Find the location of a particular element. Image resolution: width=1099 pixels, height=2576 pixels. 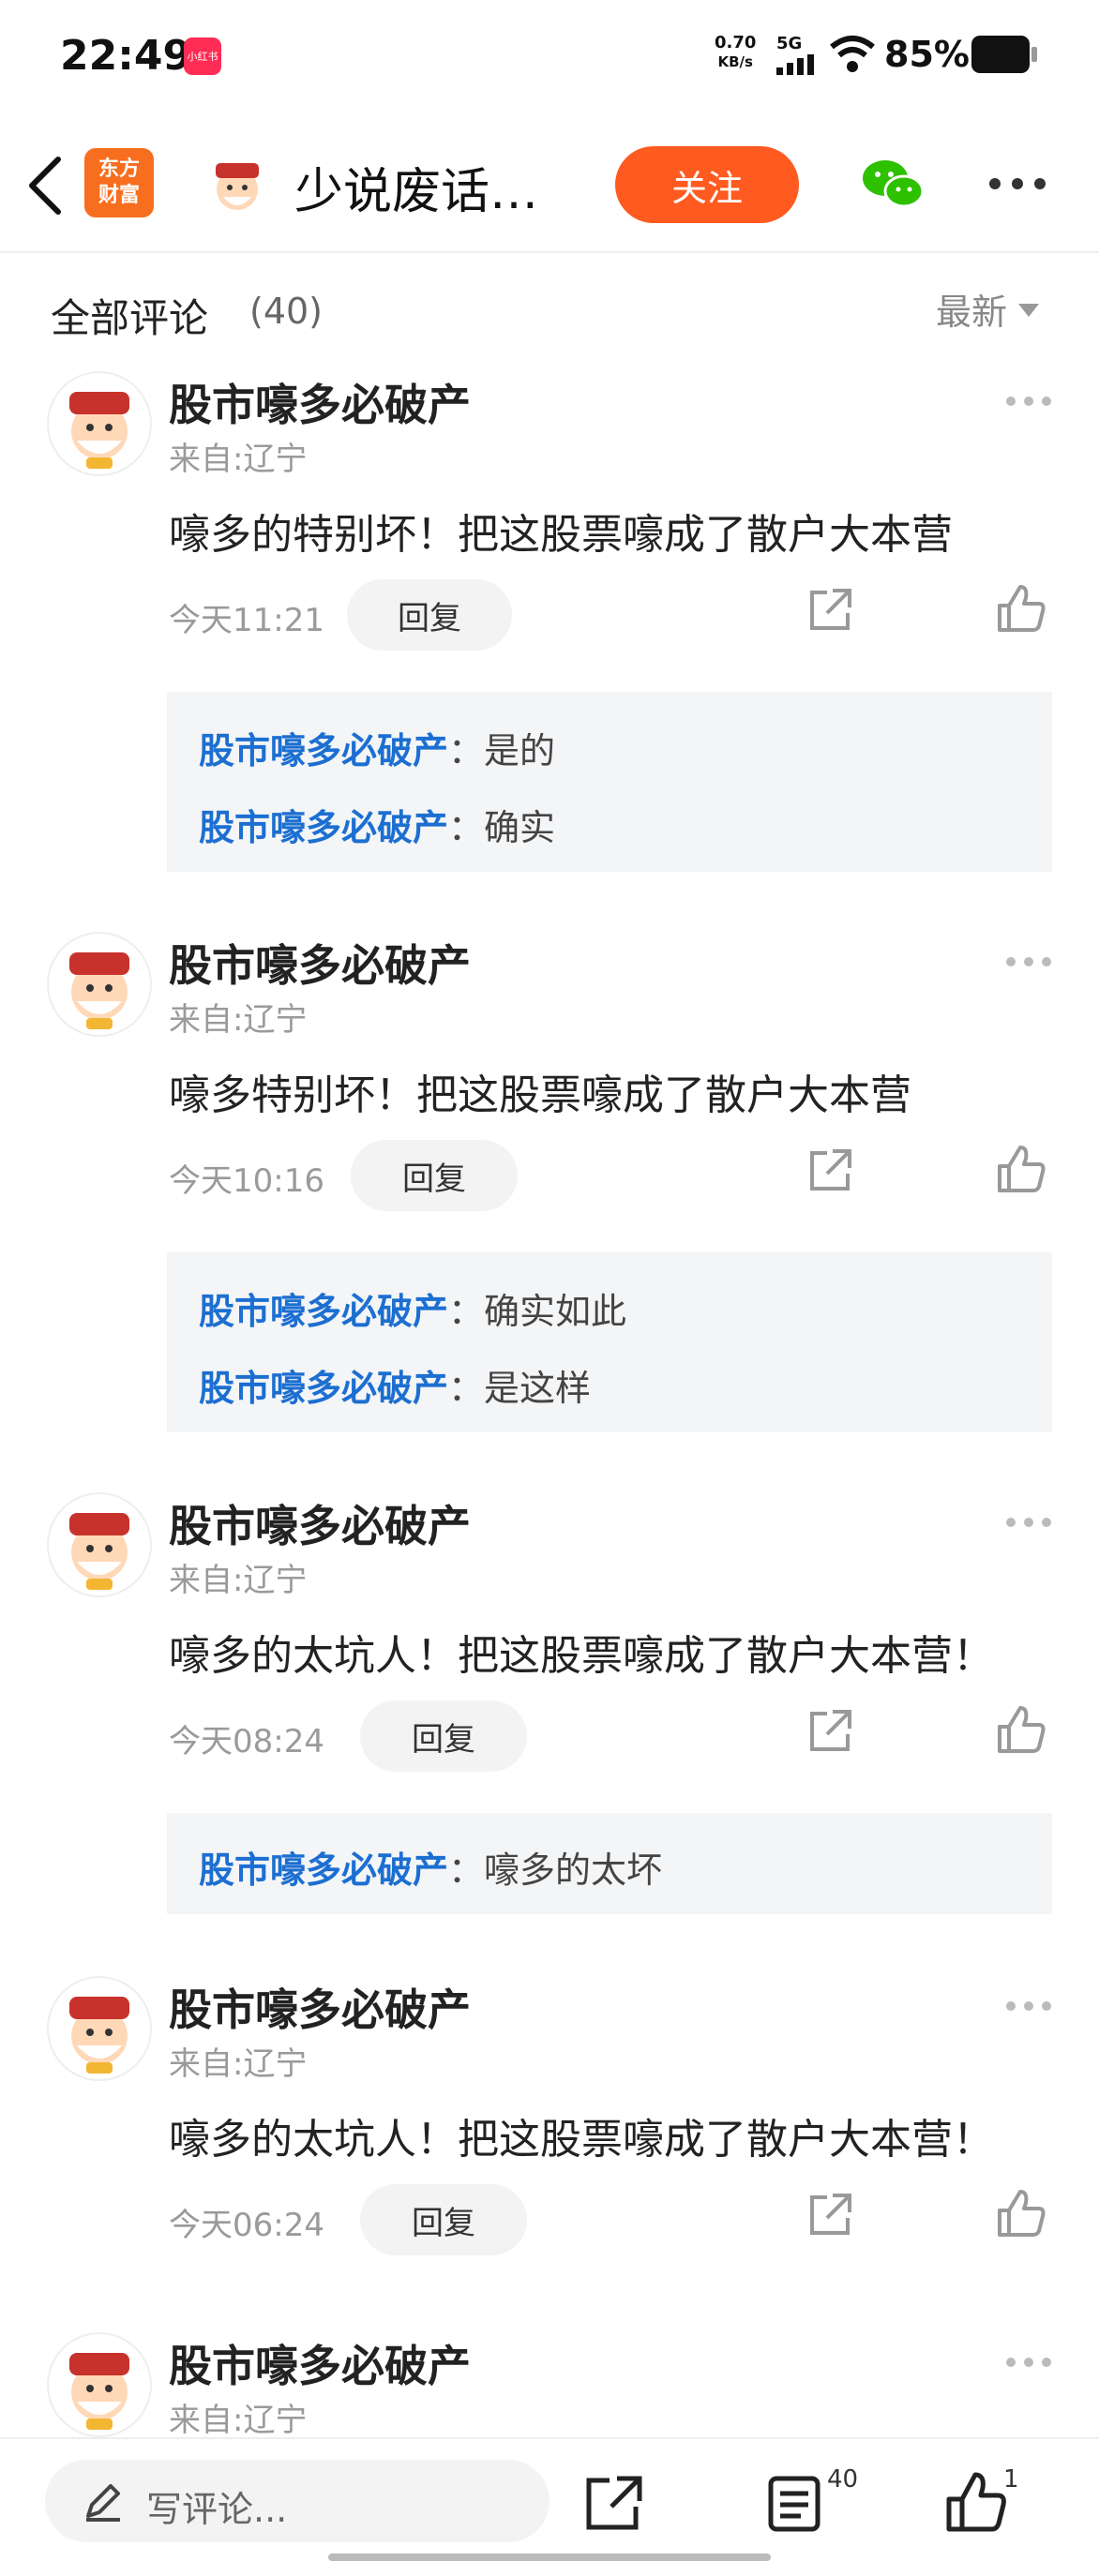

likes-badge: 1 is located at coordinates (1011, 2480).